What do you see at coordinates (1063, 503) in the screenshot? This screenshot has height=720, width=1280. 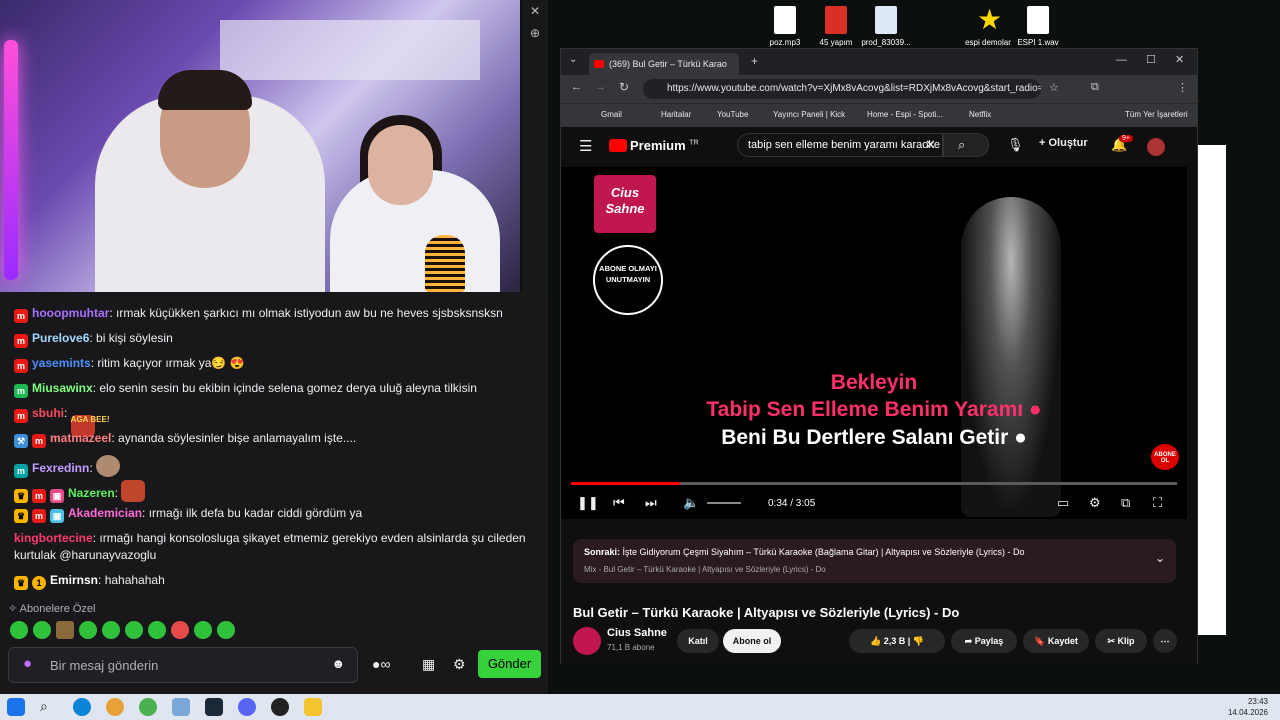 I see `captions-icon: ▭` at bounding box center [1063, 503].